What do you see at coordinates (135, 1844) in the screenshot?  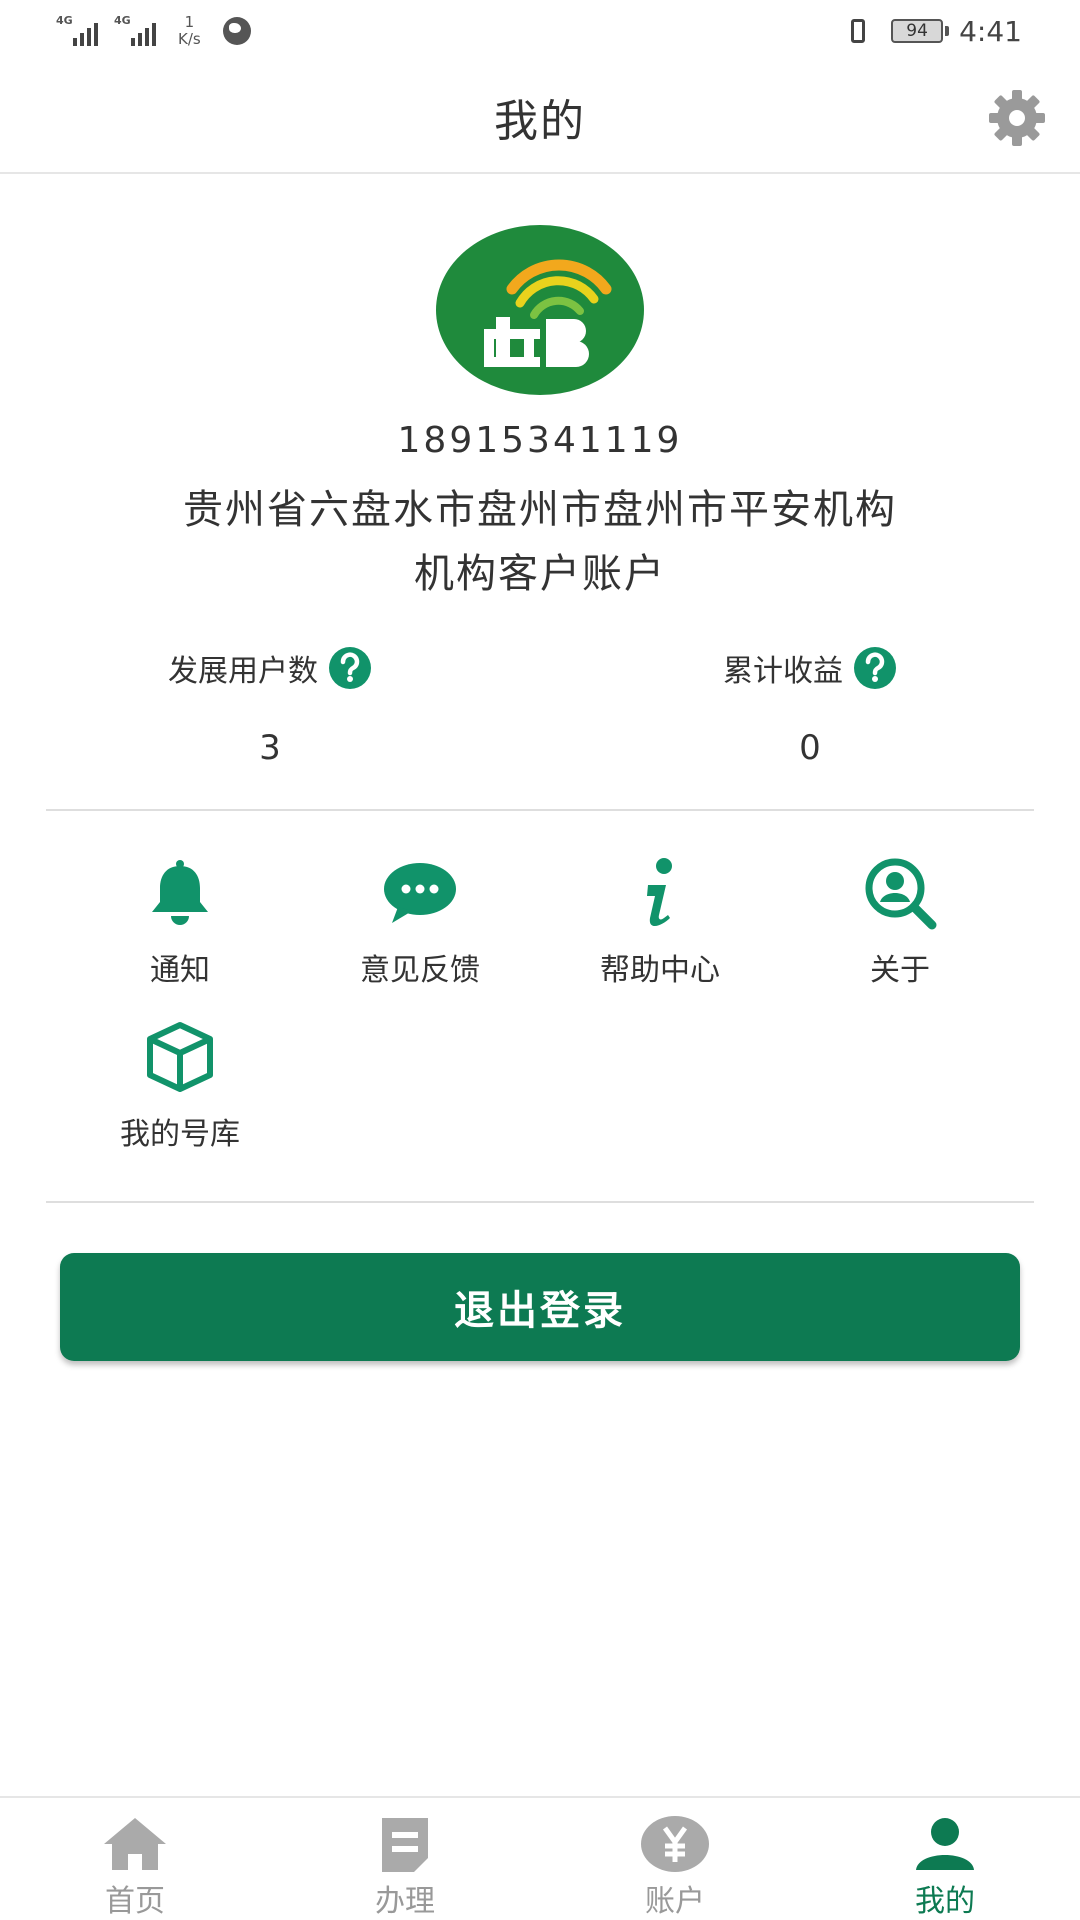 I see `home-icon` at bounding box center [135, 1844].